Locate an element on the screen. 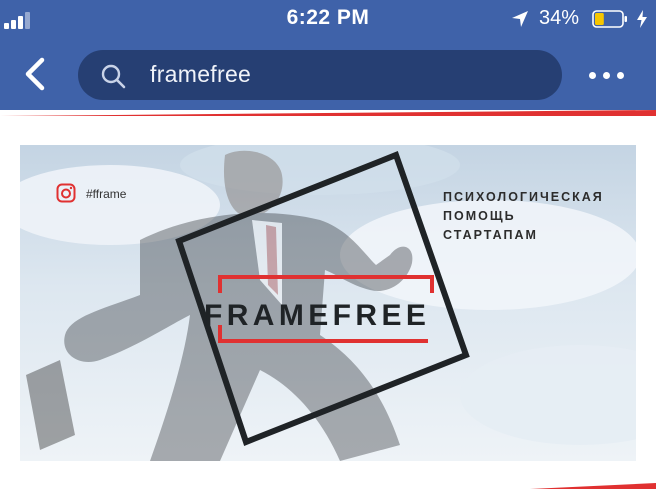 This screenshot has height=489, width=656. more-options-button is located at coordinates (607, 75).